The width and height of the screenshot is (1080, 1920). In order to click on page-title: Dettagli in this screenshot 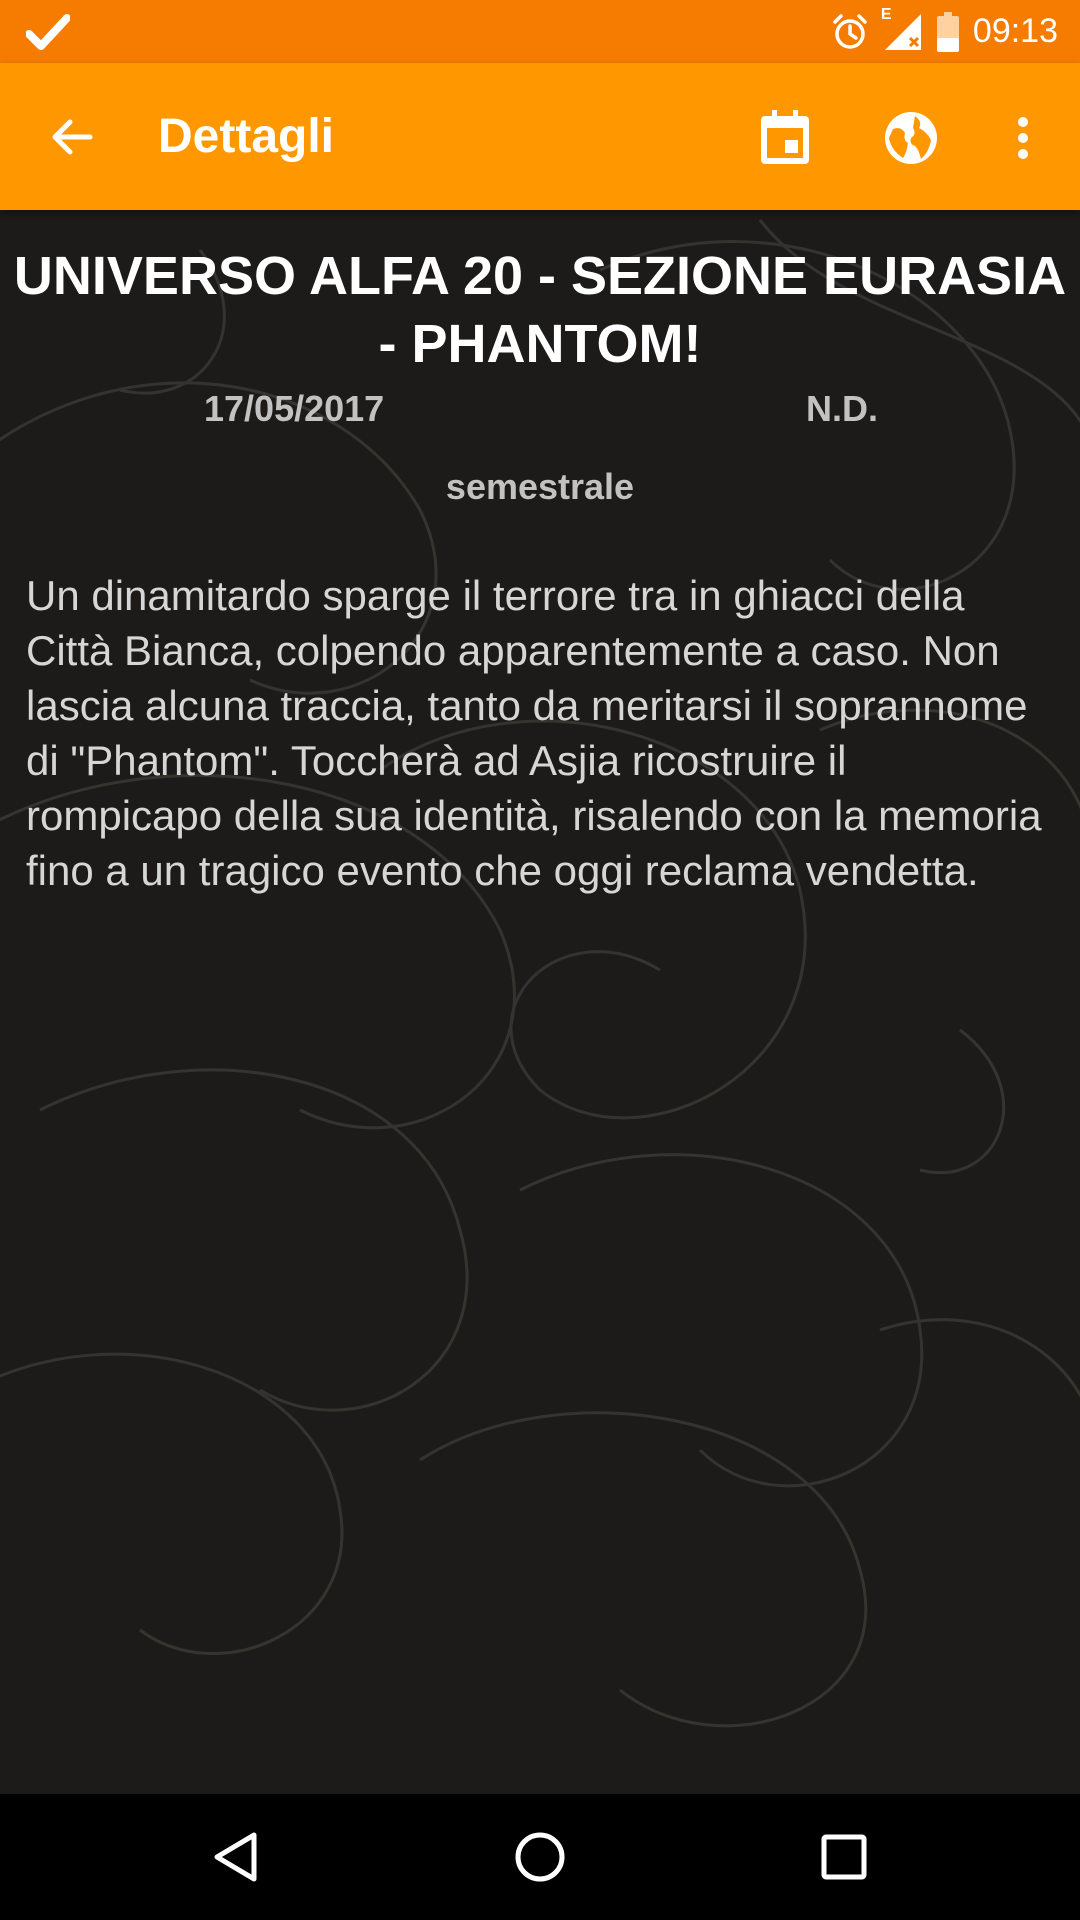, I will do `click(246, 136)`.